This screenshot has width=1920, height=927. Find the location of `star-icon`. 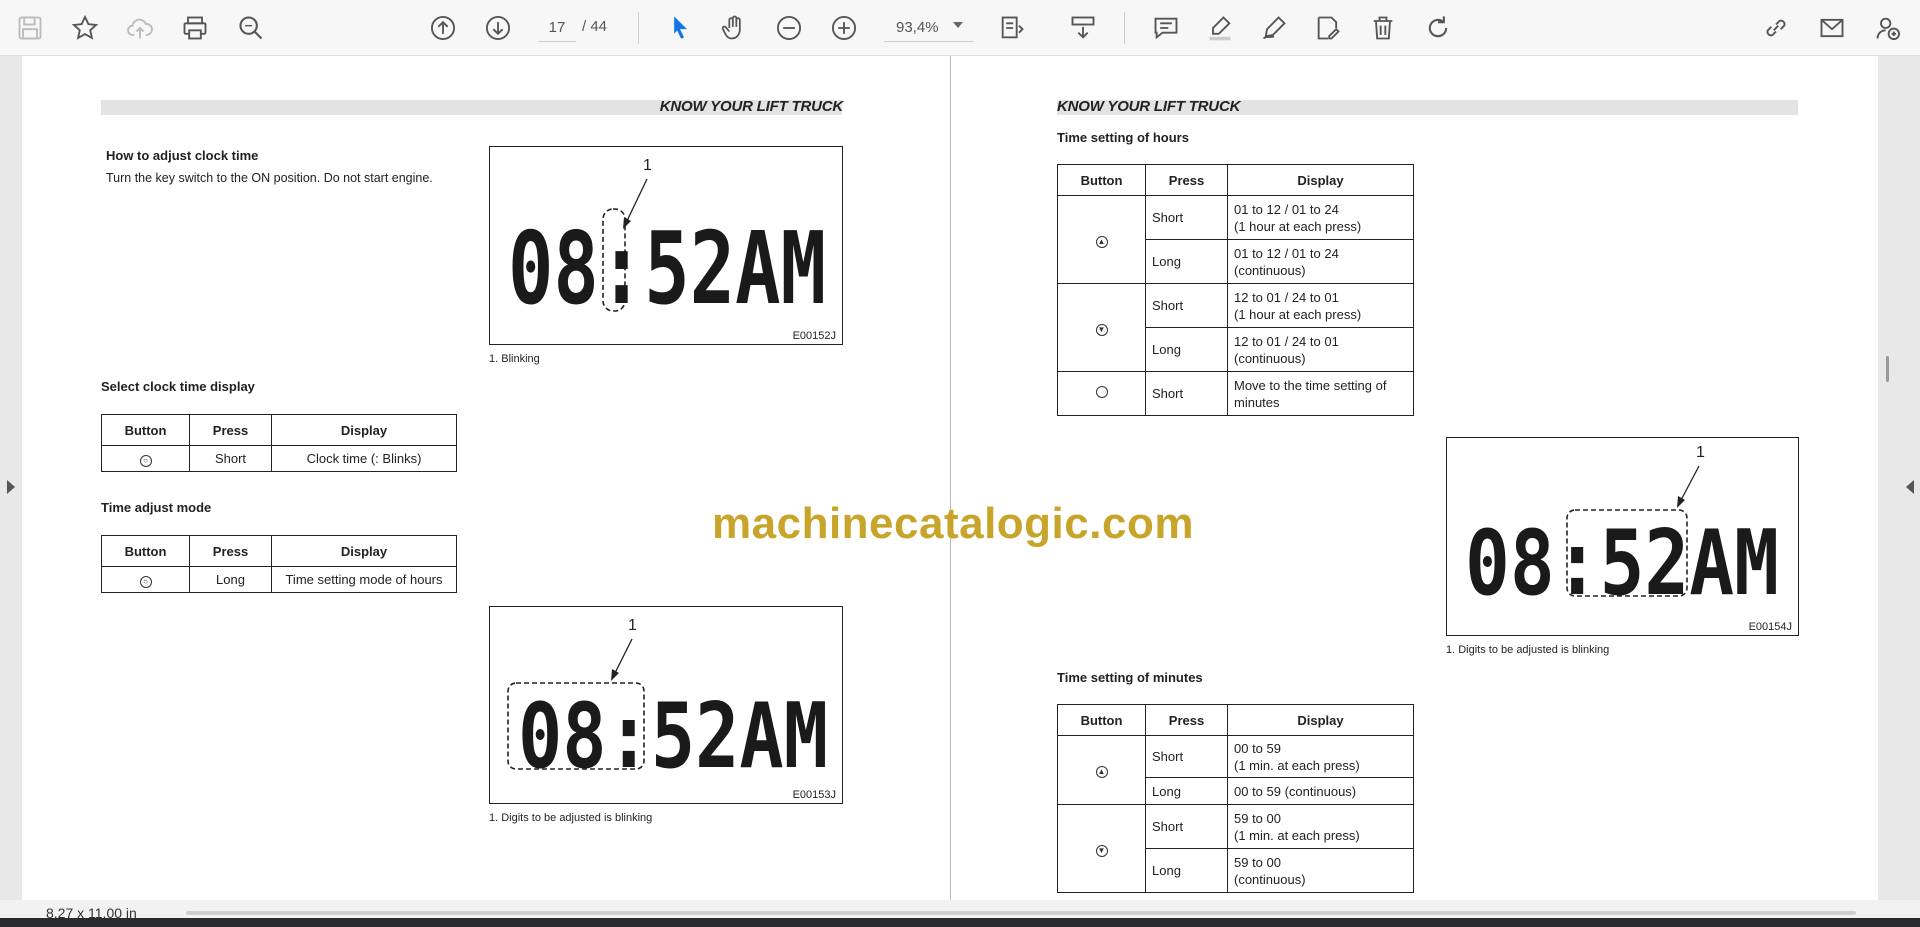

star-icon is located at coordinates (85, 28).